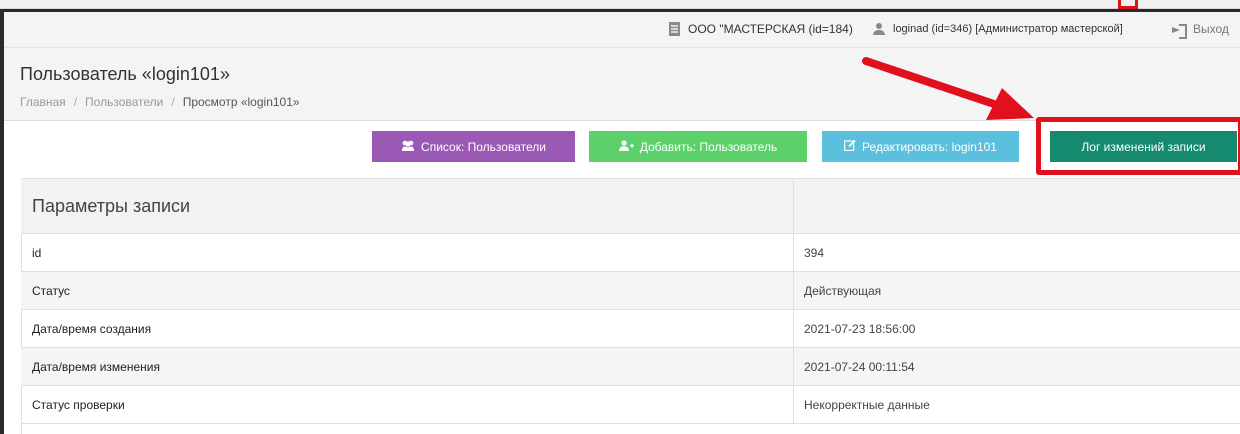 This screenshot has height=434, width=1240. Describe the element at coordinates (929, 146) in the screenshot. I see `edit-user-label: Редактировать: login101` at that location.